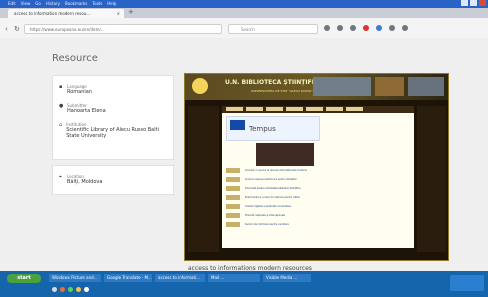 This screenshot has height=297, width=488. Describe the element at coordinates (262, 129) in the screenshot. I see `tempus-label: Tempus` at that location.